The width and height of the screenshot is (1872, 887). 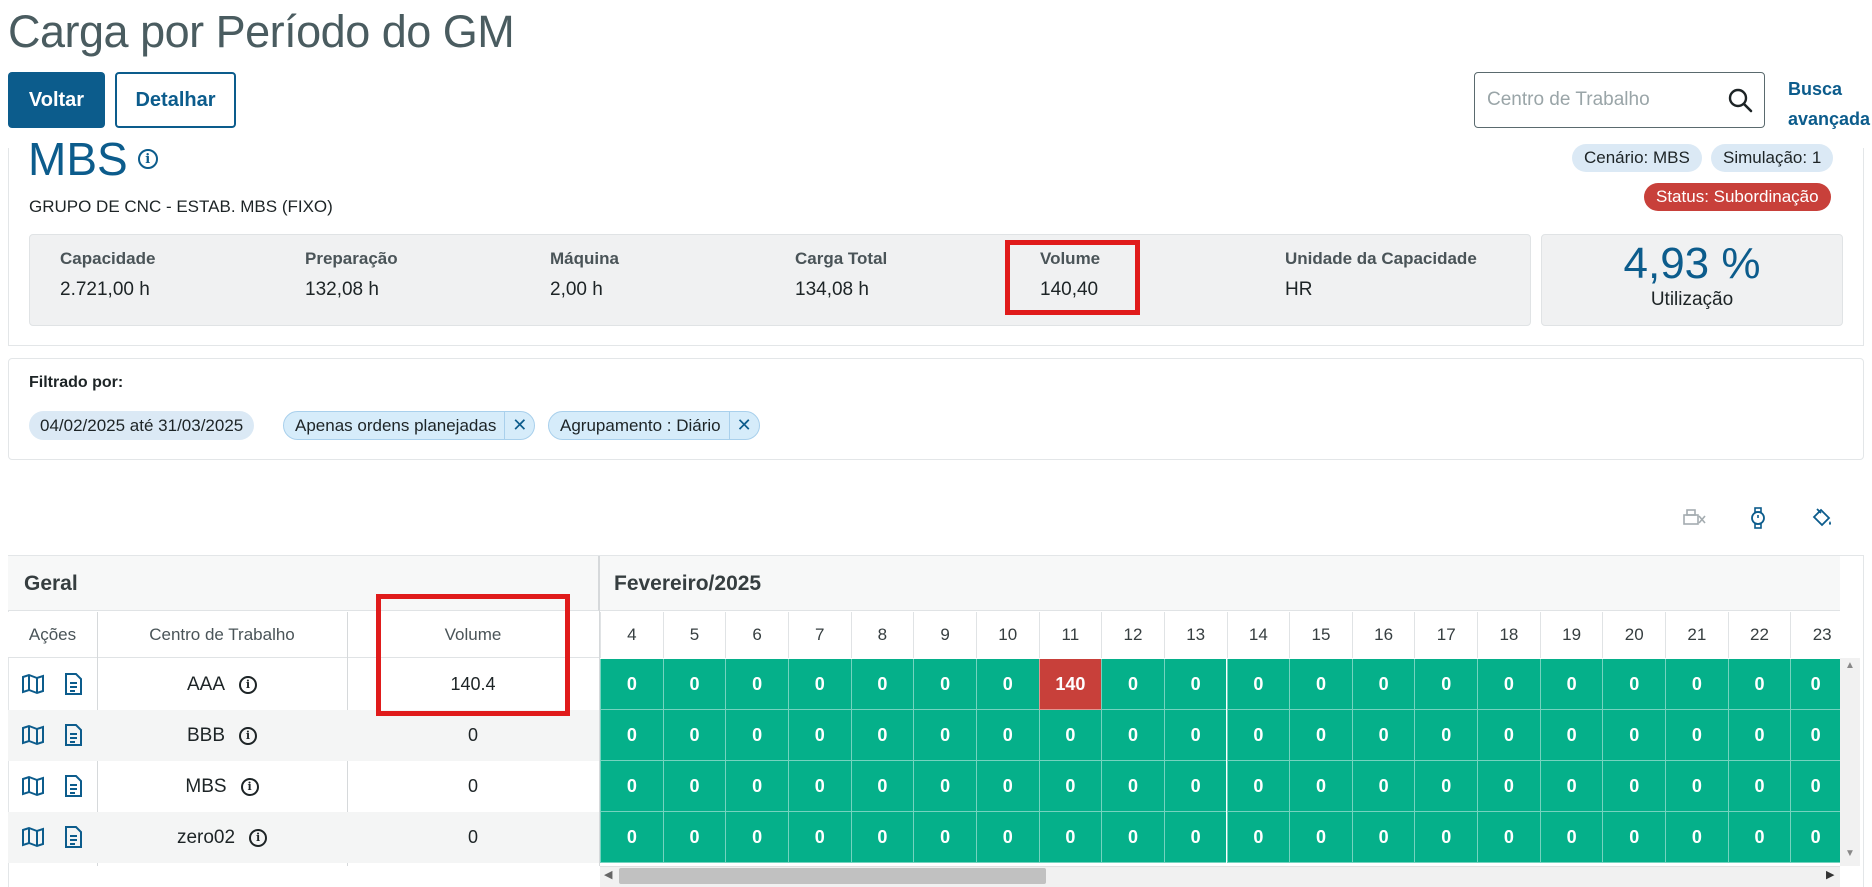 I want to click on day-header: 16, so click(x=1383, y=635).